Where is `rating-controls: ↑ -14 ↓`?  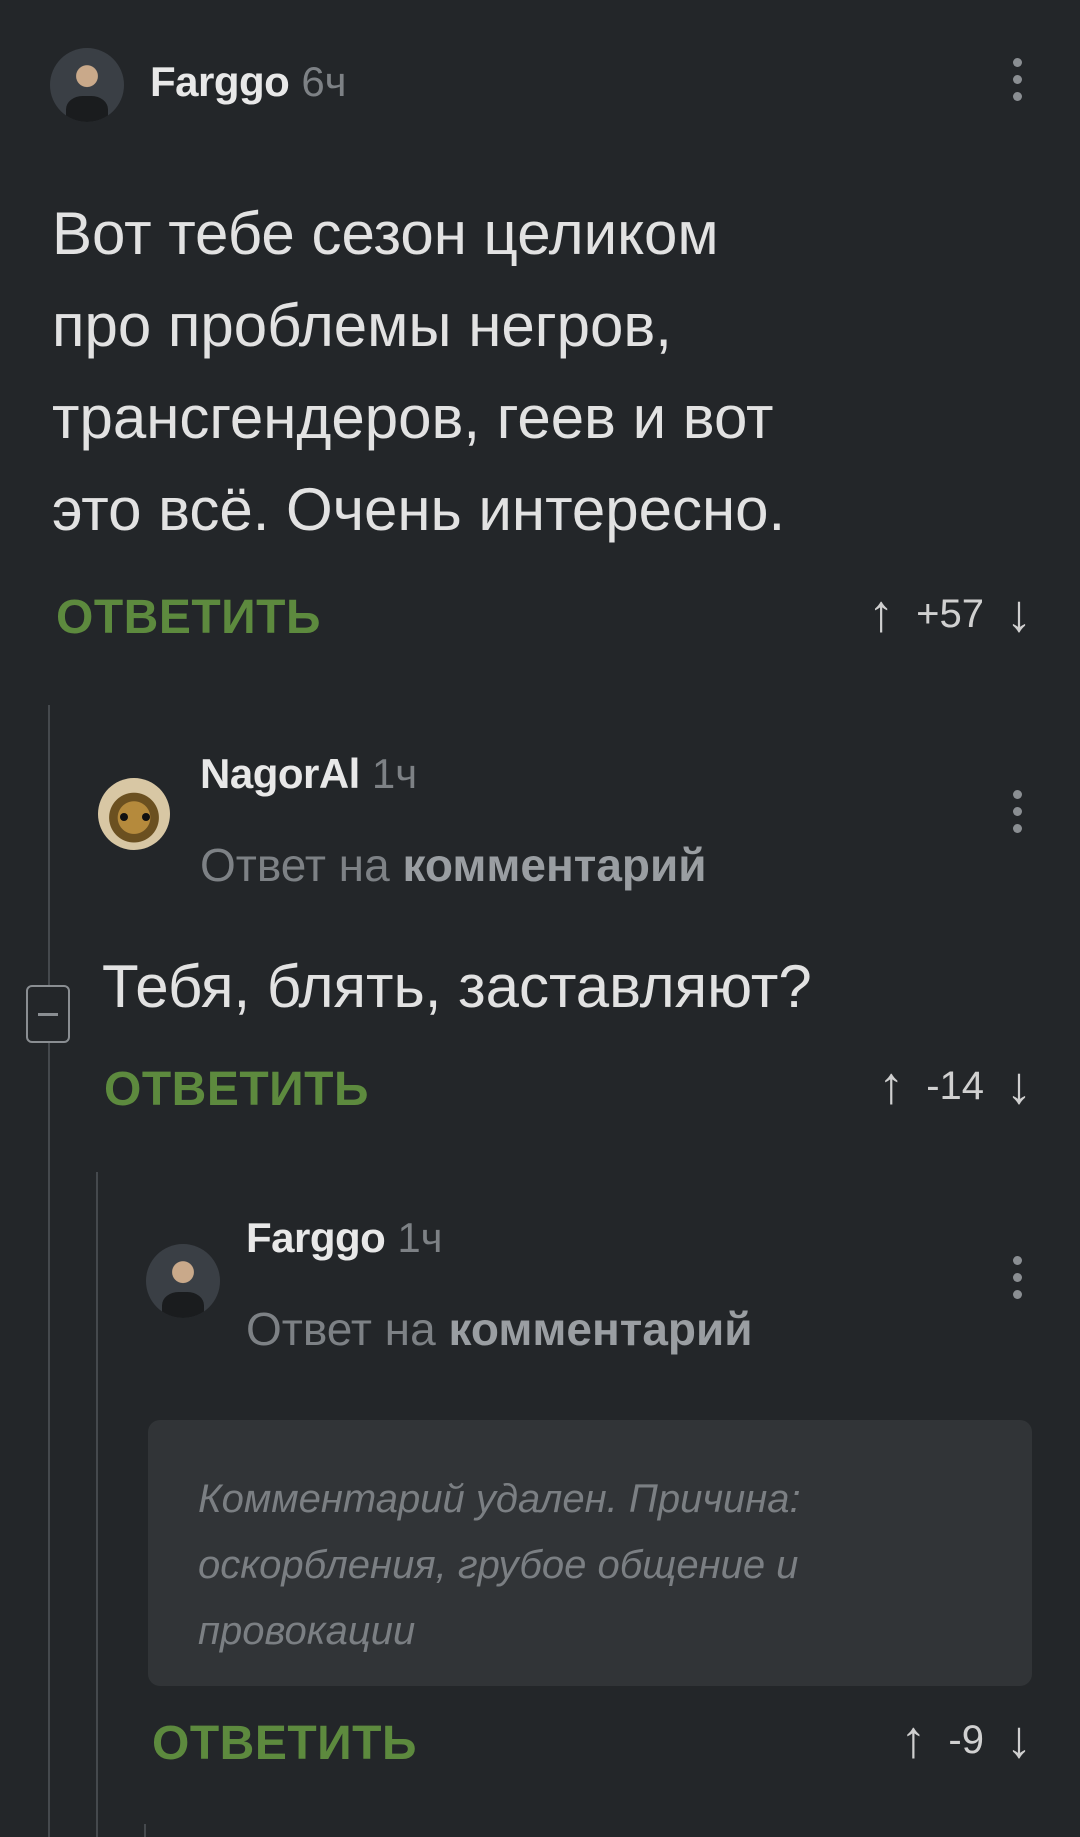
rating-controls: ↑ -14 ↓ is located at coordinates (955, 1086).